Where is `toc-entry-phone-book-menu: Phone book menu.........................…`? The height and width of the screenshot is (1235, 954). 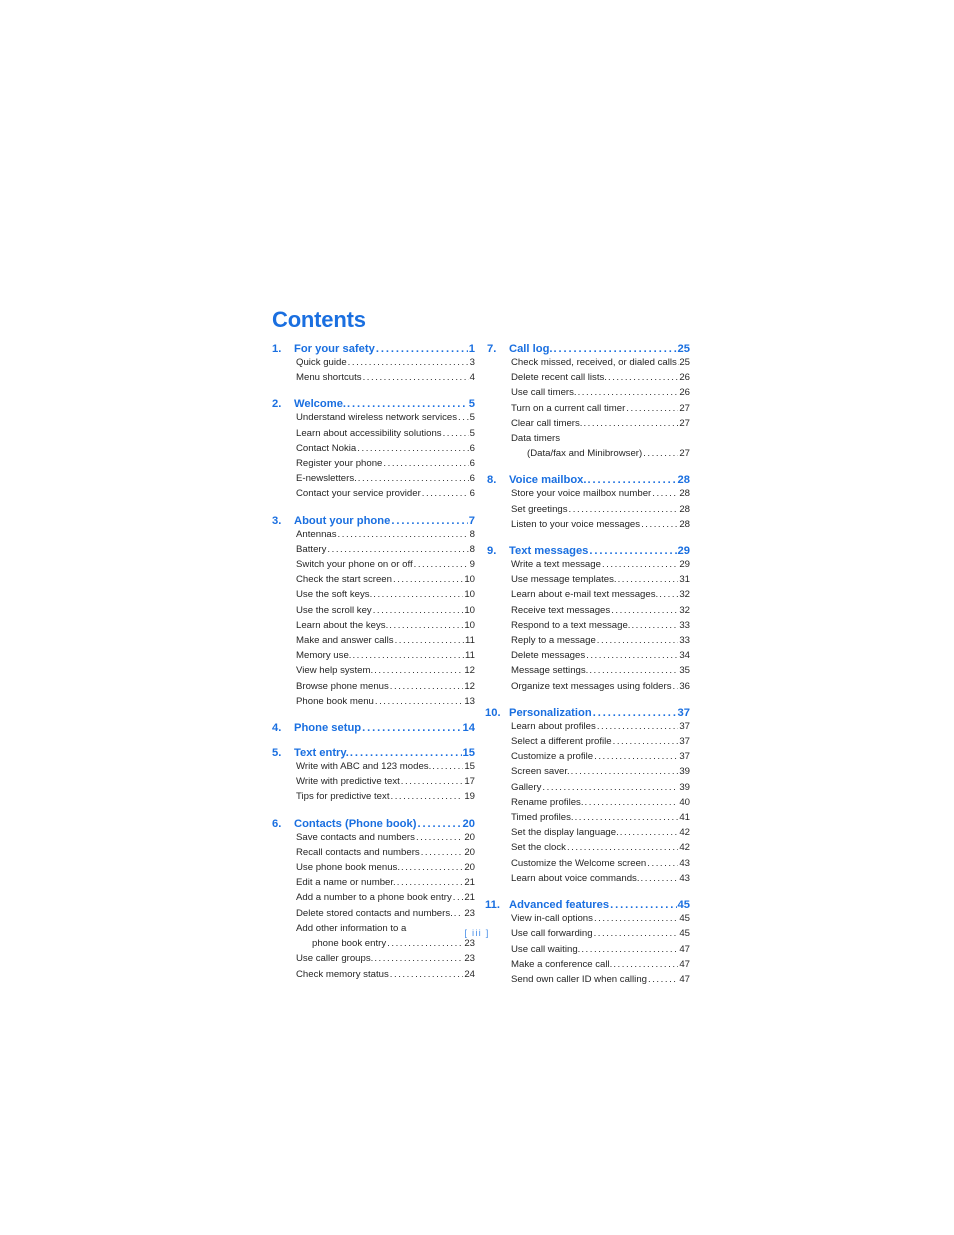 toc-entry-phone-book-menu: Phone book menu.........................… is located at coordinates (373, 701).